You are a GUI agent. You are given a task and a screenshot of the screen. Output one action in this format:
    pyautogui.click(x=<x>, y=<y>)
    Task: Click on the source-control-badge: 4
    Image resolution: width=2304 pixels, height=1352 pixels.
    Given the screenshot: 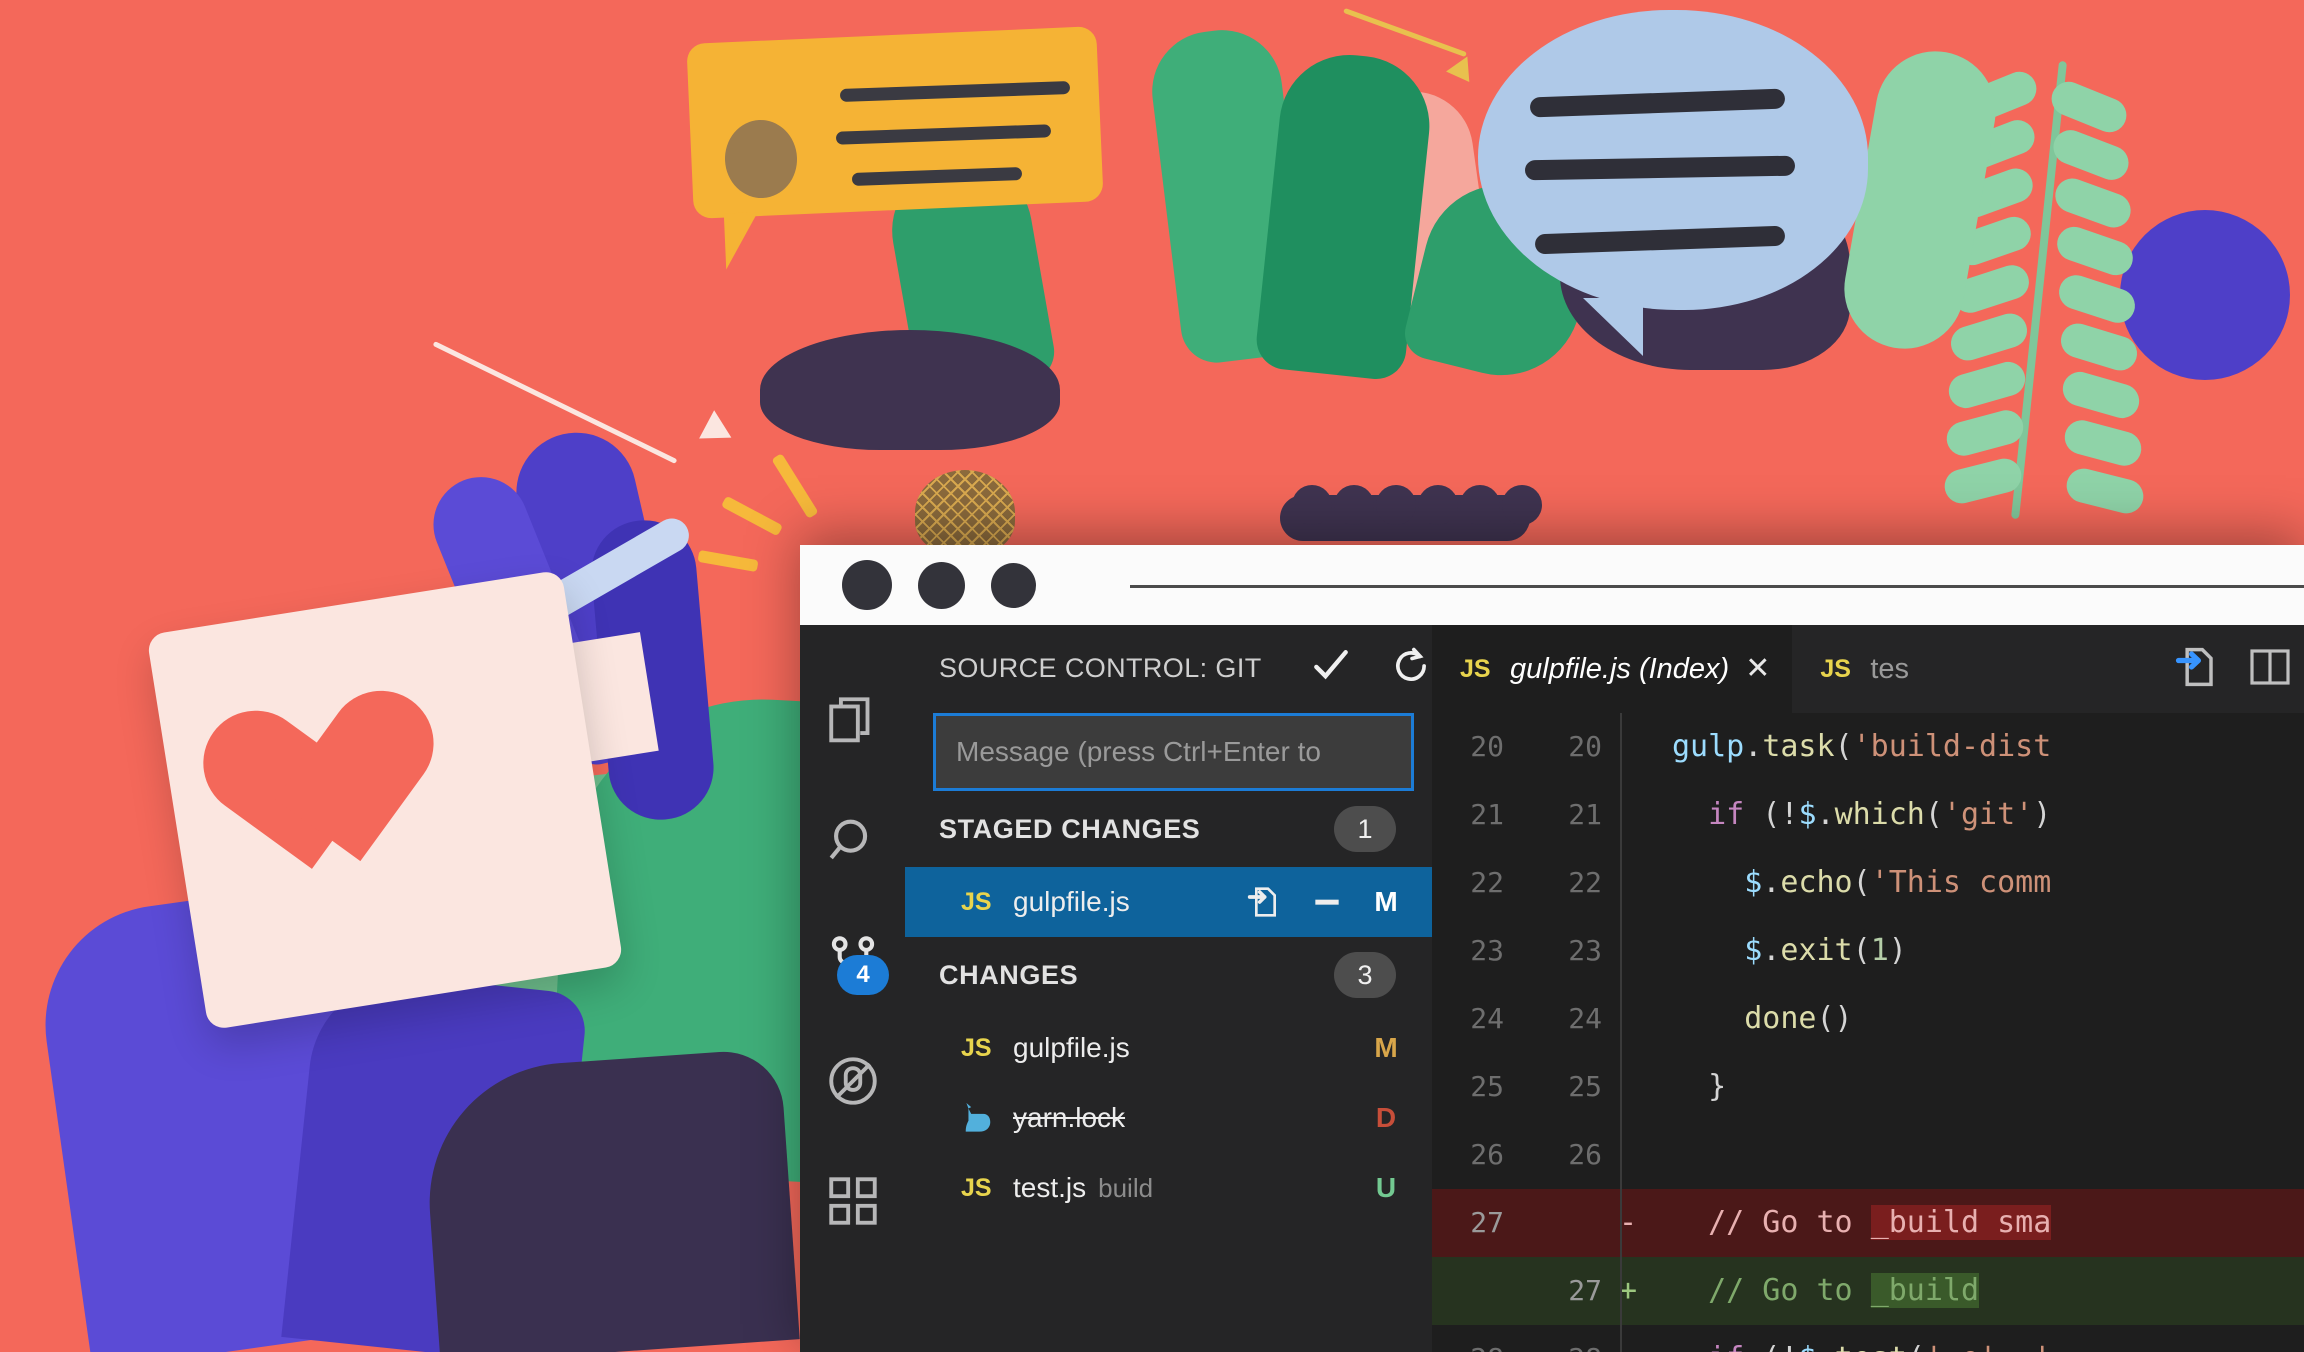 What is the action you would take?
    pyautogui.click(x=863, y=975)
    